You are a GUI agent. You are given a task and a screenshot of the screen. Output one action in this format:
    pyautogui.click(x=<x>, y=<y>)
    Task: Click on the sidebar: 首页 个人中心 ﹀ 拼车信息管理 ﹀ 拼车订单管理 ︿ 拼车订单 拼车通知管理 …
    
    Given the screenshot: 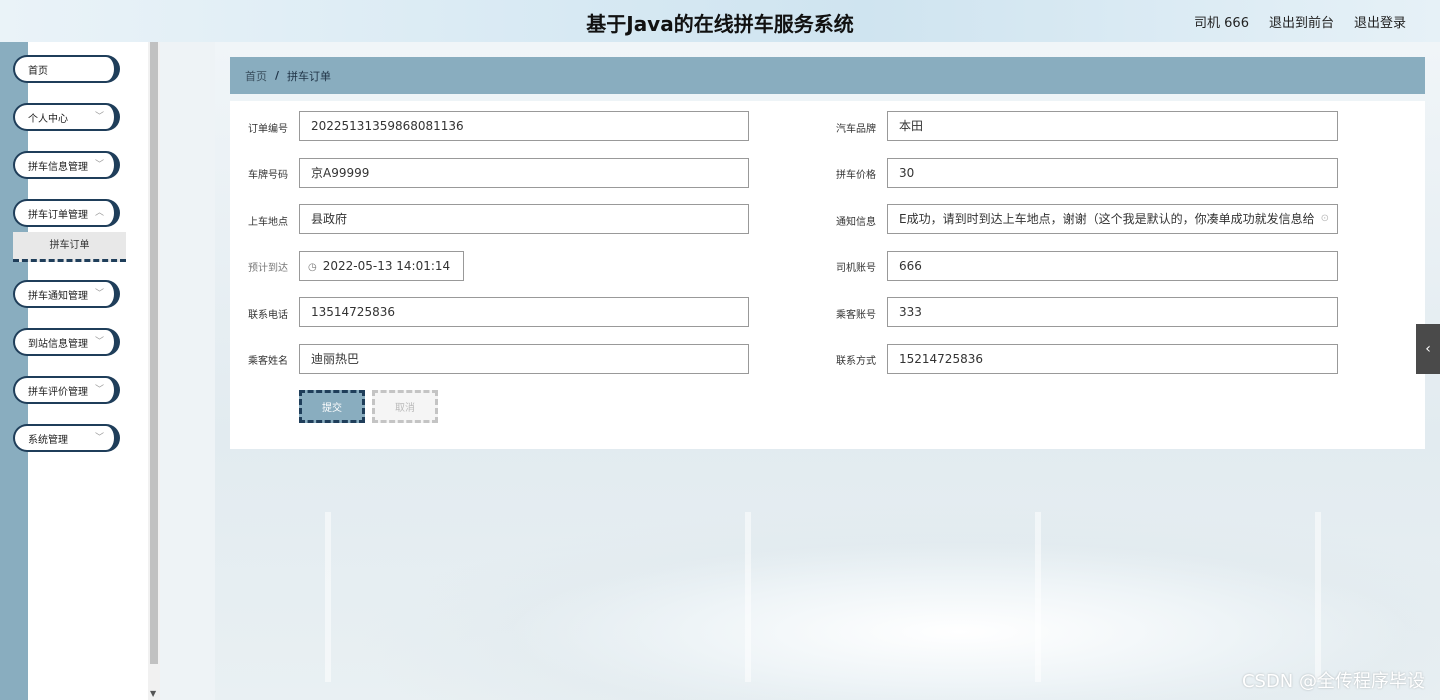 What is the action you would take?
    pyautogui.click(x=74, y=371)
    